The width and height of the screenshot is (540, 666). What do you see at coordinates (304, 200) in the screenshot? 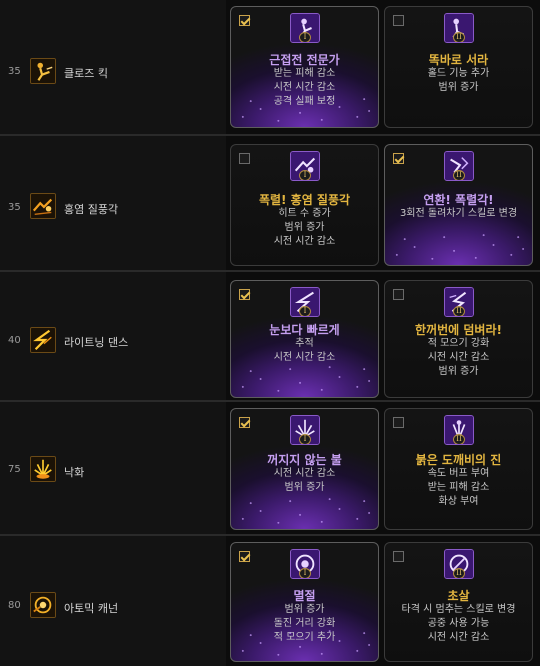
I see `option-title: 폭렬! 홍염 질풍각` at bounding box center [304, 200].